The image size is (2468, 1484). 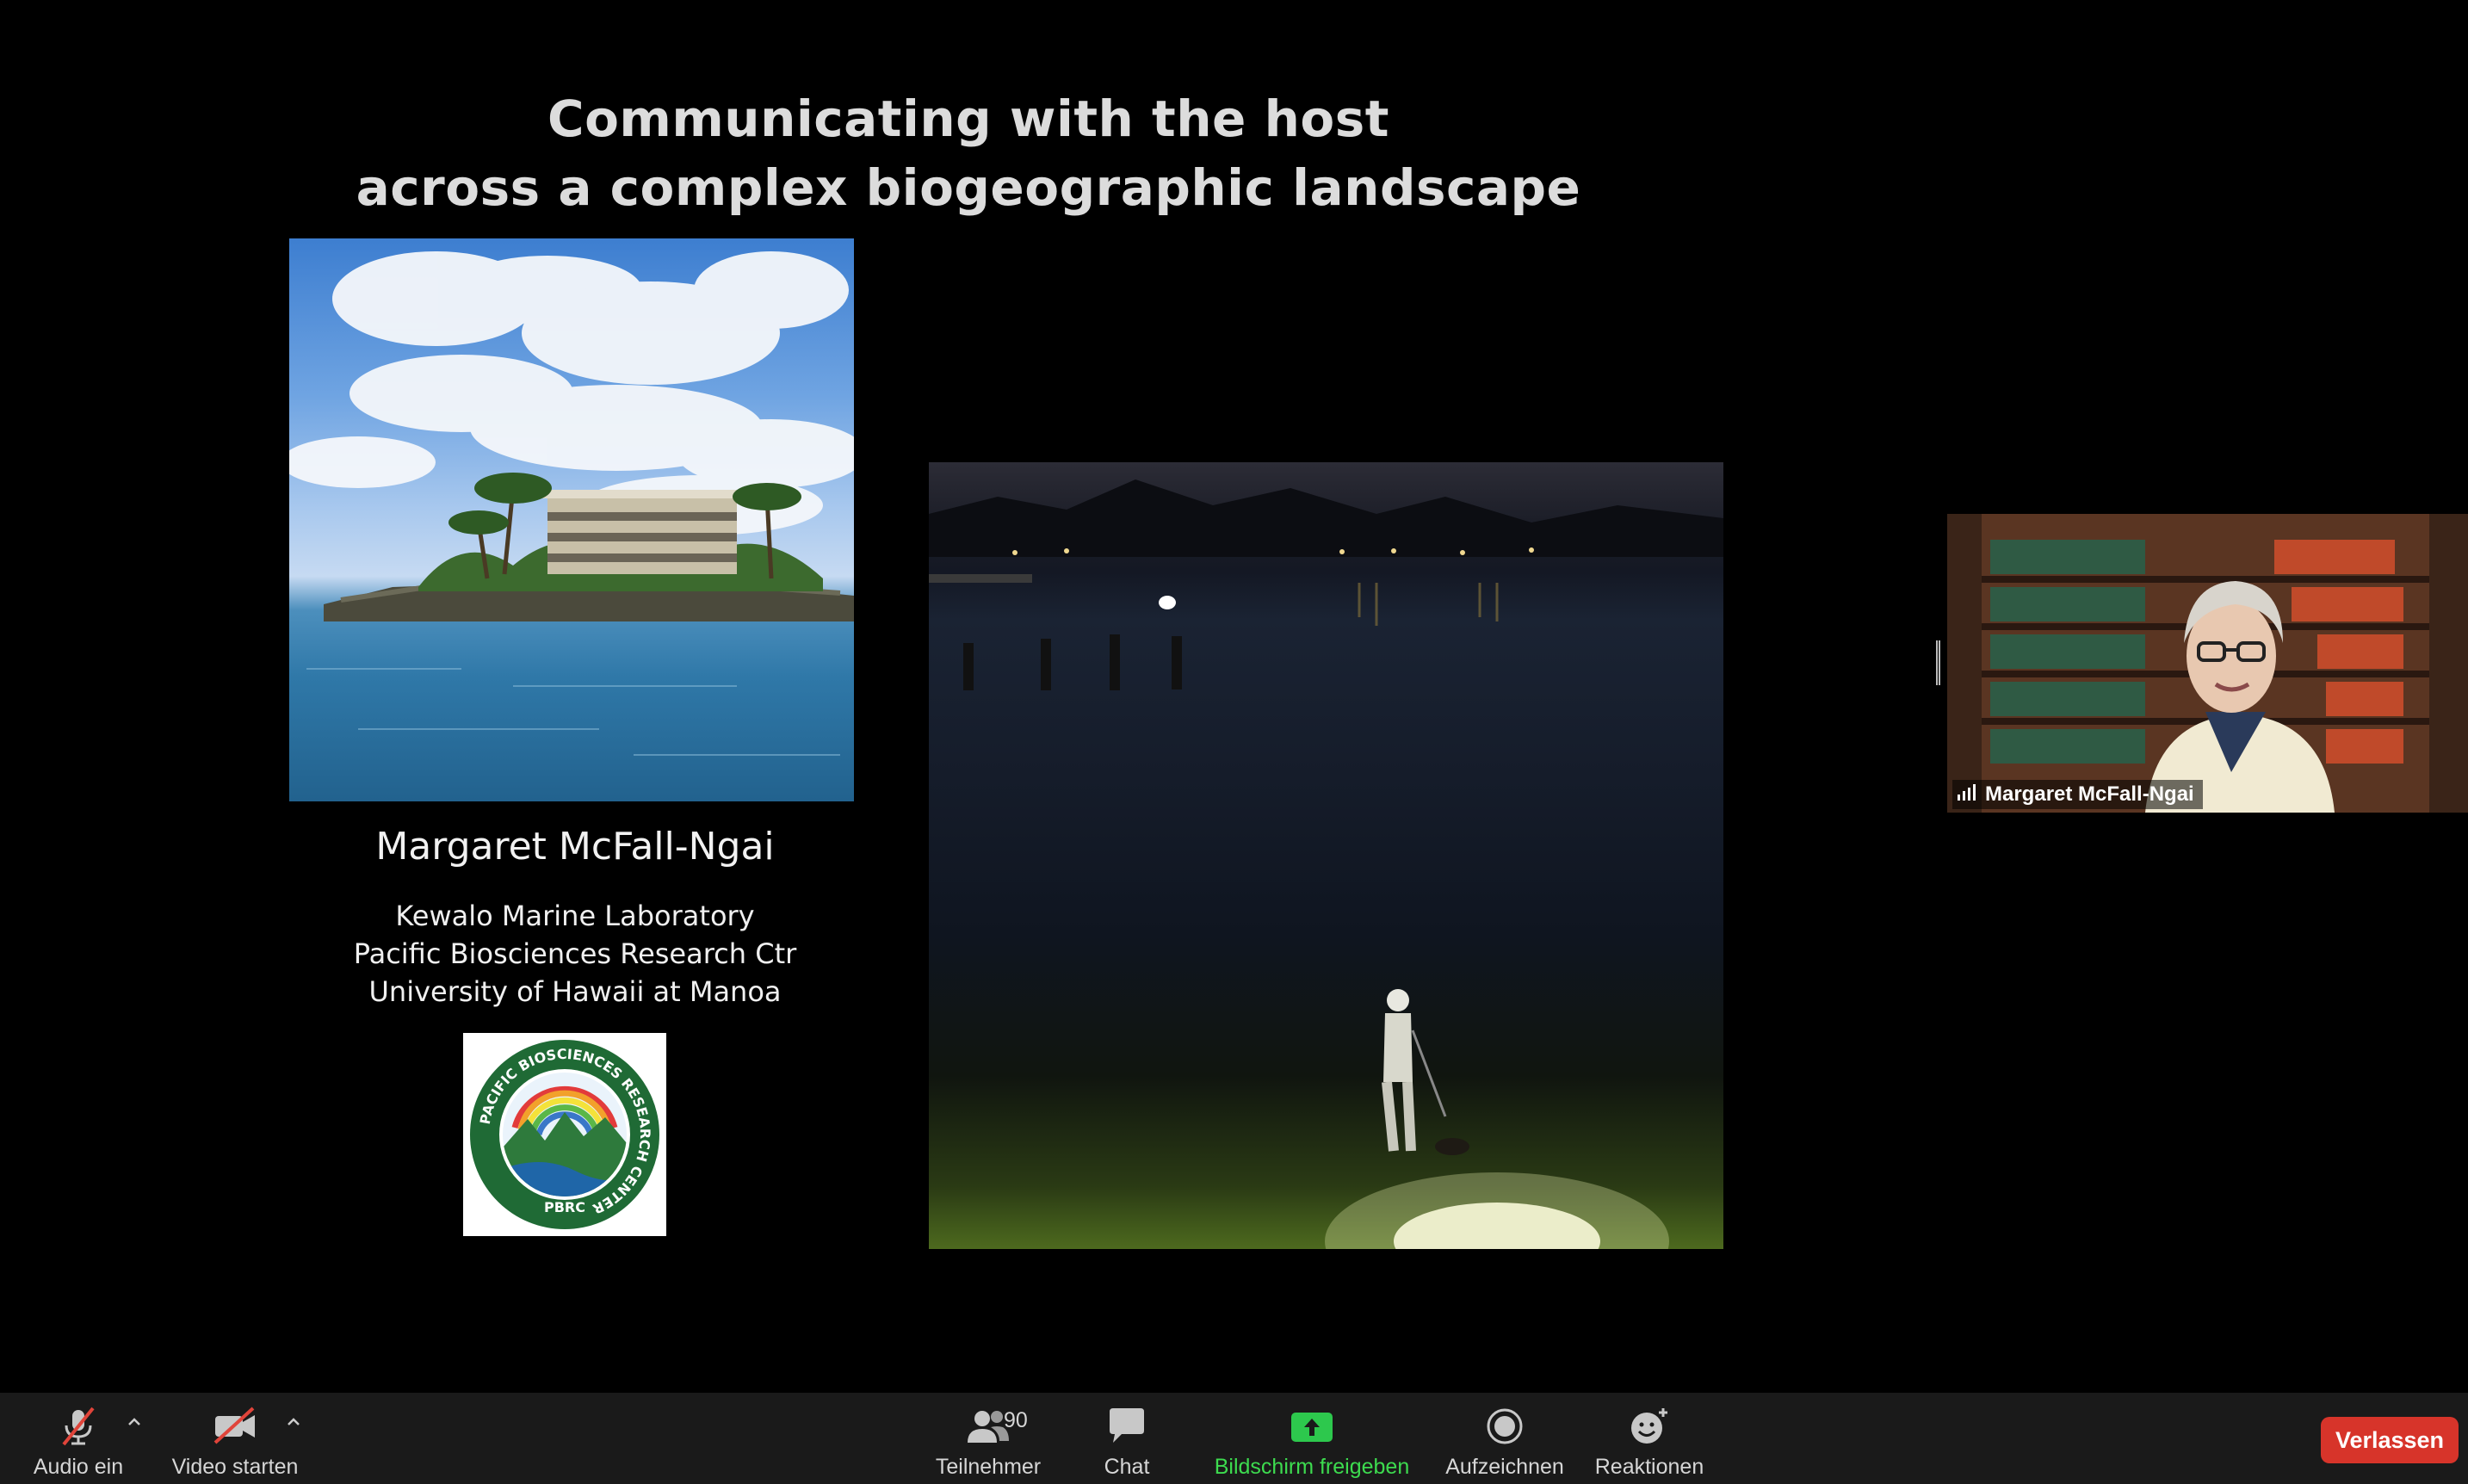 What do you see at coordinates (1312, 1467) in the screenshot?
I see `share-screen-label: Bildschirm freigeben` at bounding box center [1312, 1467].